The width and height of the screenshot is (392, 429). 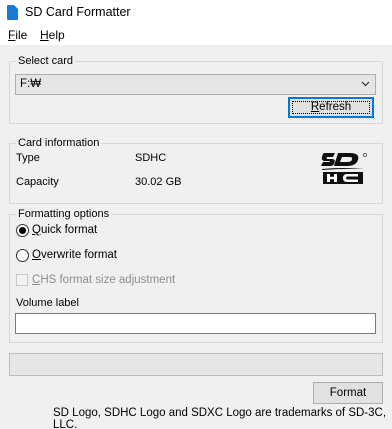 I want to click on type-value: SDHC, so click(x=151, y=158).